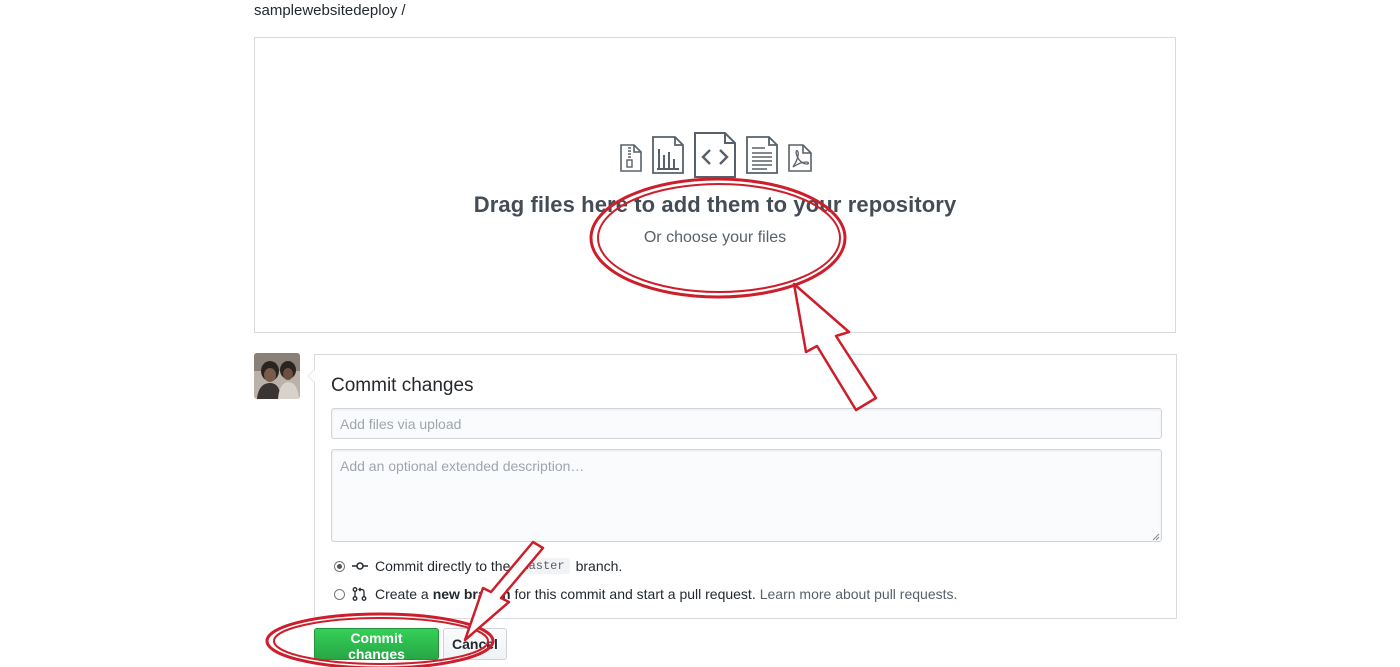 Image resolution: width=1400 pixels, height=667 pixels. What do you see at coordinates (715, 238) in the screenshot?
I see `choose-files-link: Or choose your files` at bounding box center [715, 238].